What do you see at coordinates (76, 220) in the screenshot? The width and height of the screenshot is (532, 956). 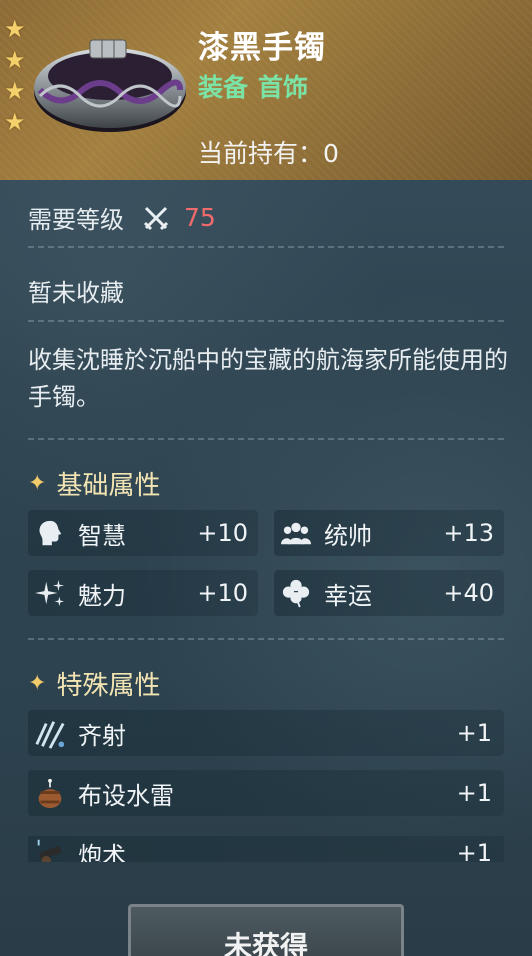 I see `required-level-label: 需要等级` at bounding box center [76, 220].